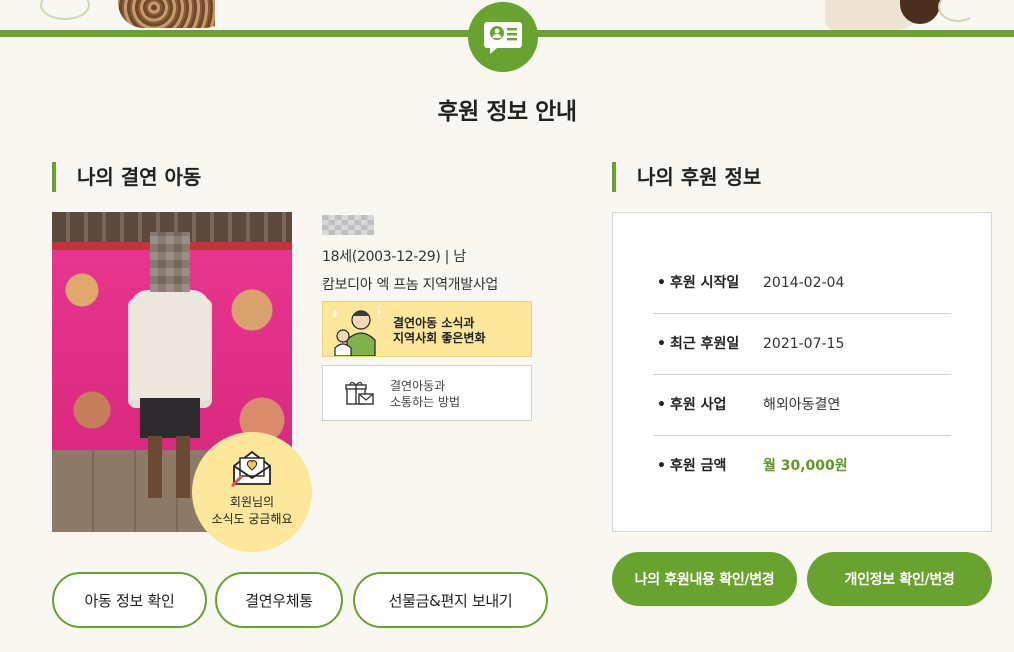 This screenshot has width=1014, height=652. What do you see at coordinates (410, 285) in the screenshot?
I see `child-project: 캄보디아 엑 프놈 지역개발사업` at bounding box center [410, 285].